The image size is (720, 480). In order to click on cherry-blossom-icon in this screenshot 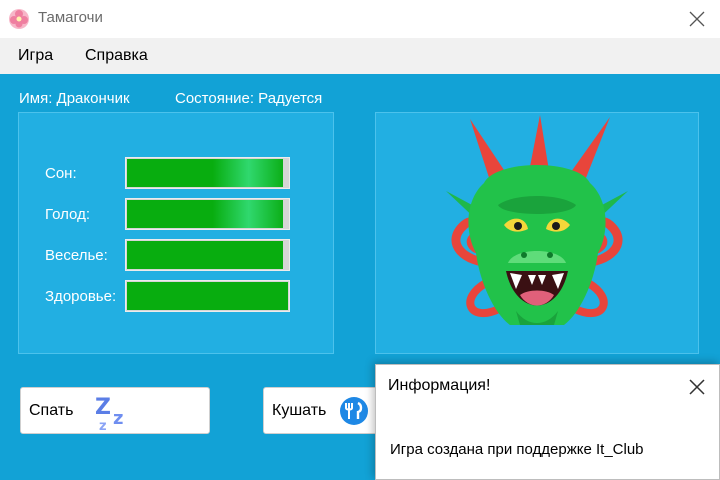, I will do `click(19, 19)`.